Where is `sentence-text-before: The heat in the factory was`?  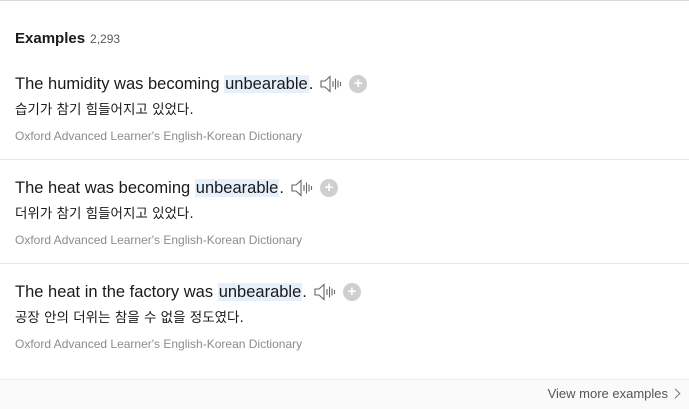
sentence-text-before: The heat in the factory was is located at coordinates (116, 291).